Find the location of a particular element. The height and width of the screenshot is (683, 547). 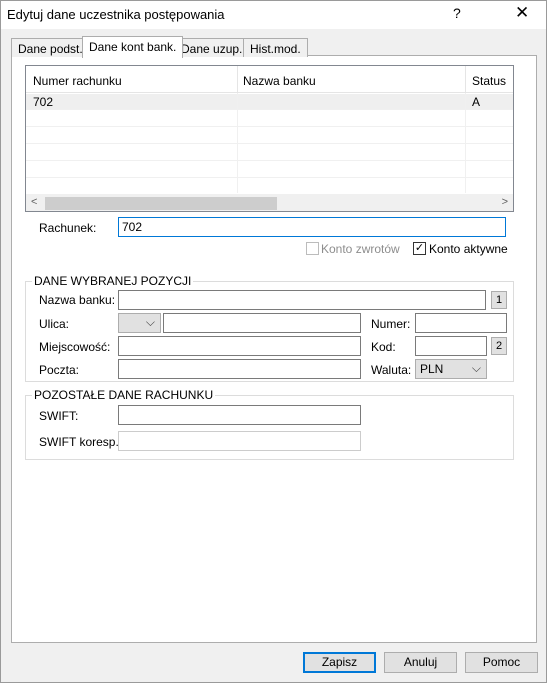

table-row: 702 A is located at coordinates (269, 102).